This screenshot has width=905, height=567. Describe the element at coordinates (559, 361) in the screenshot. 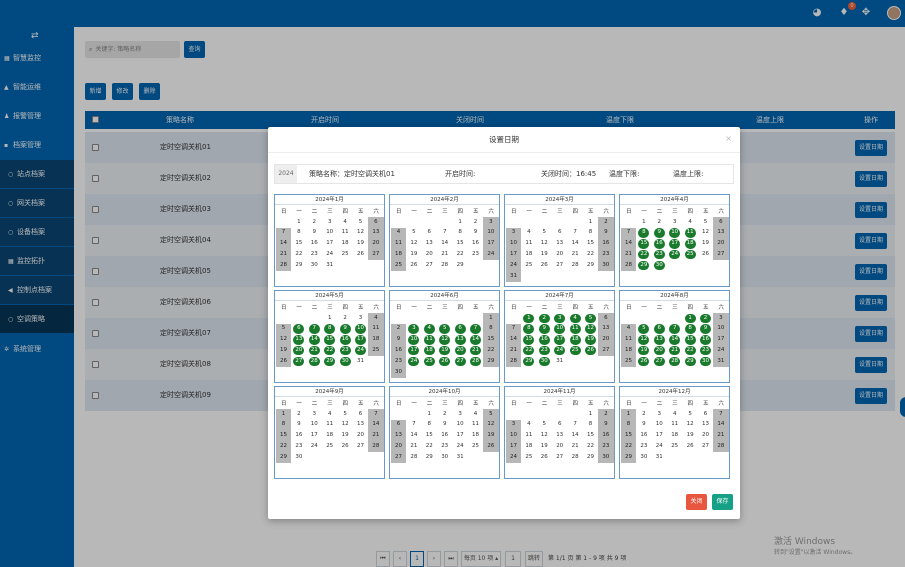

I see `day-cell: 31` at that location.